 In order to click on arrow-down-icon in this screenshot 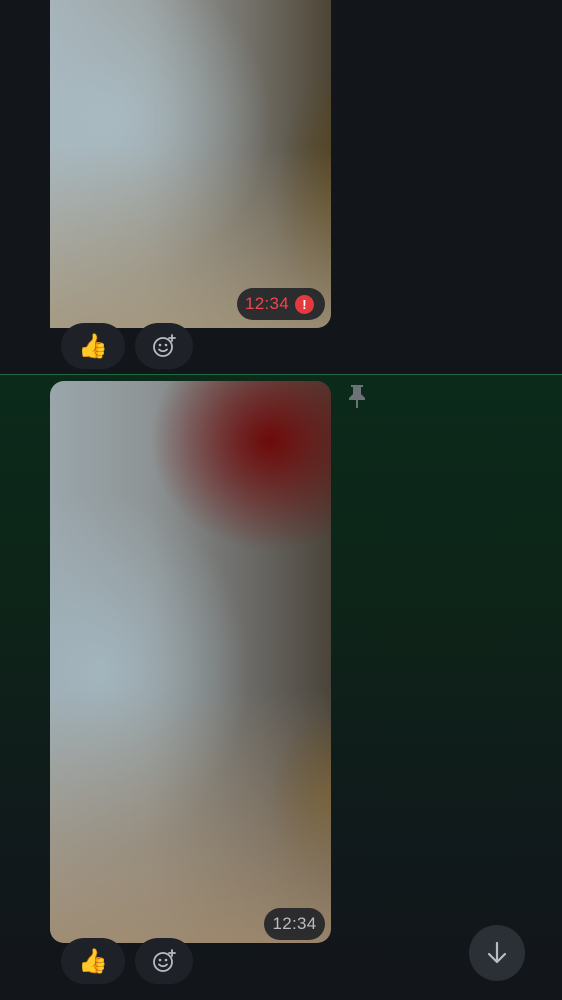, I will do `click(497, 952)`.